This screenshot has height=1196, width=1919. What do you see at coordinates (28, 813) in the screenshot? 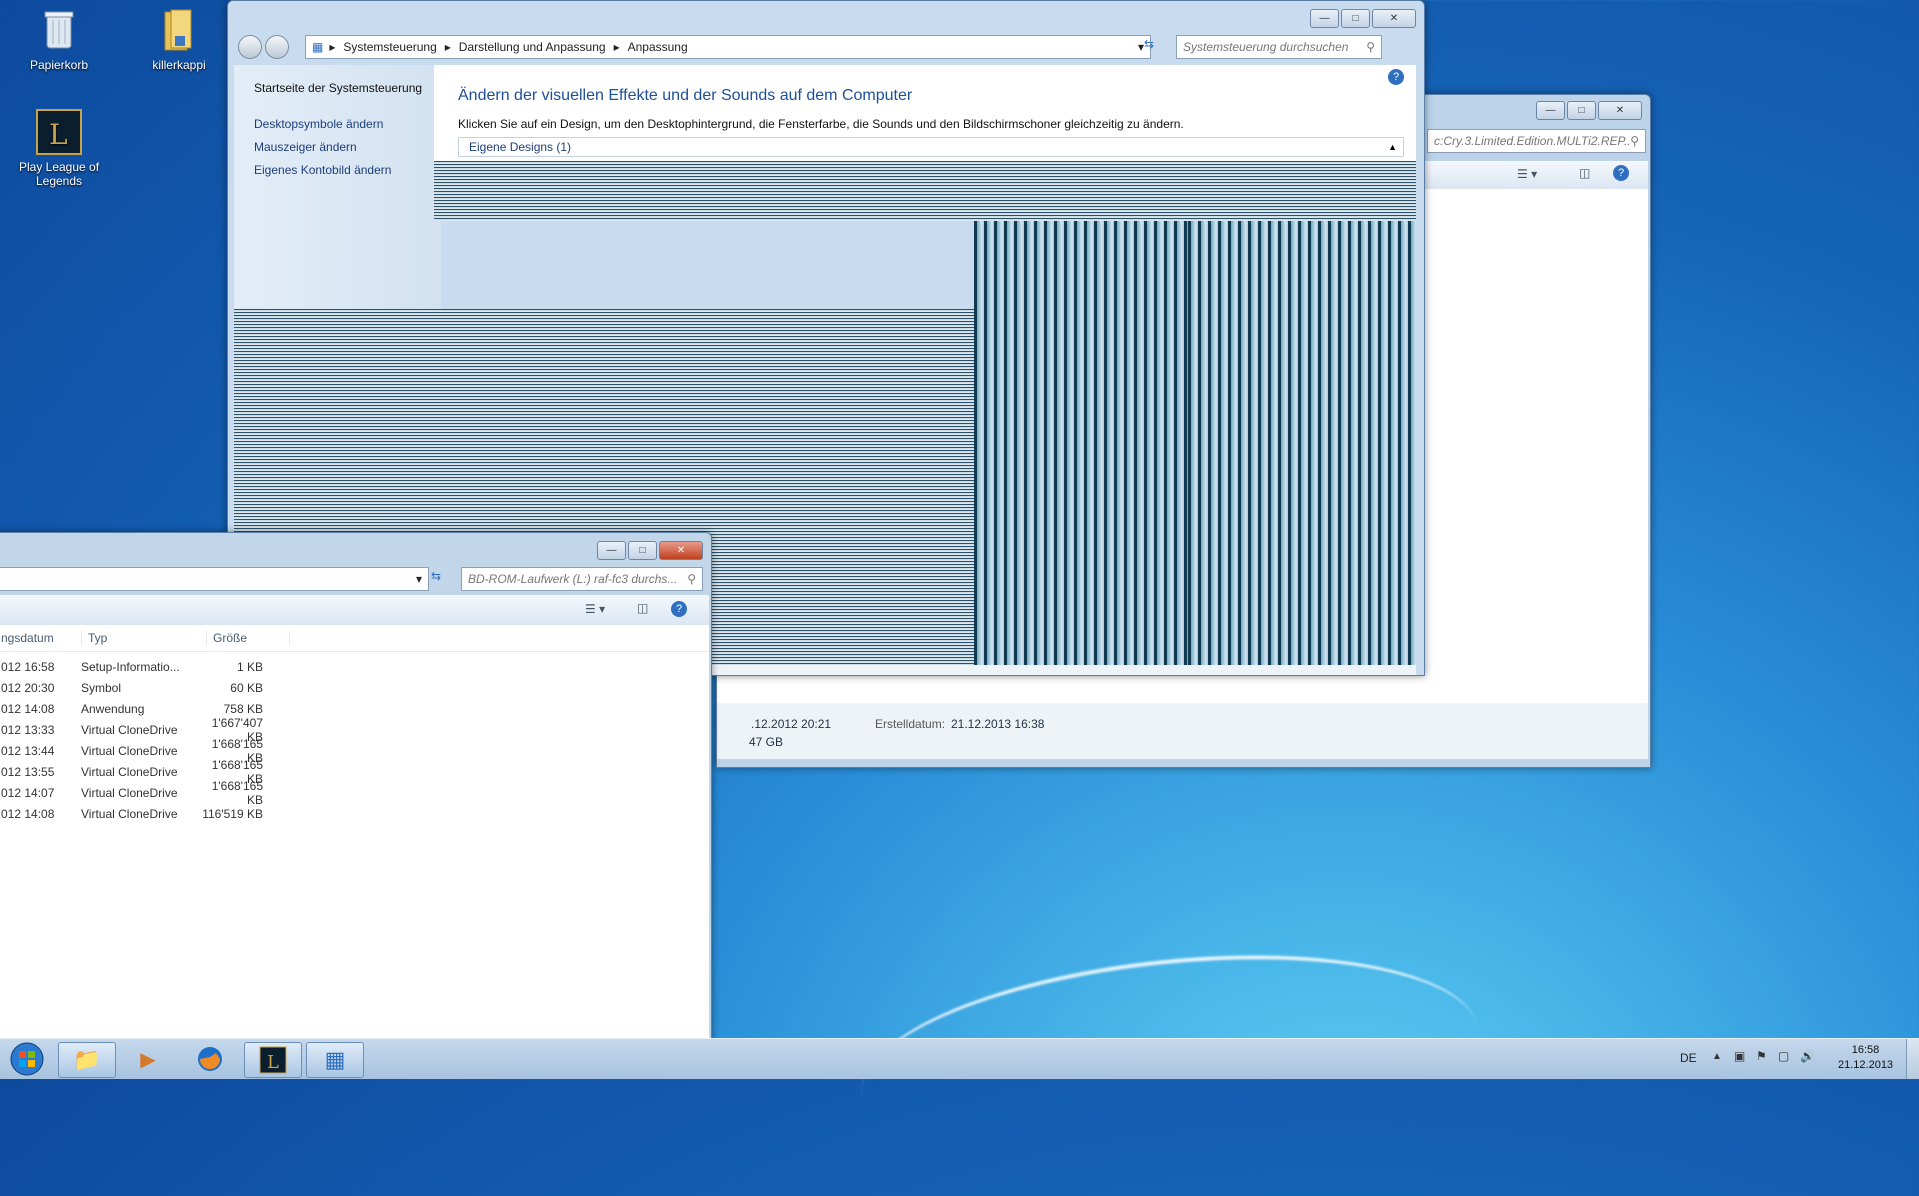
I see `cell-date: 012 14:08` at bounding box center [28, 813].